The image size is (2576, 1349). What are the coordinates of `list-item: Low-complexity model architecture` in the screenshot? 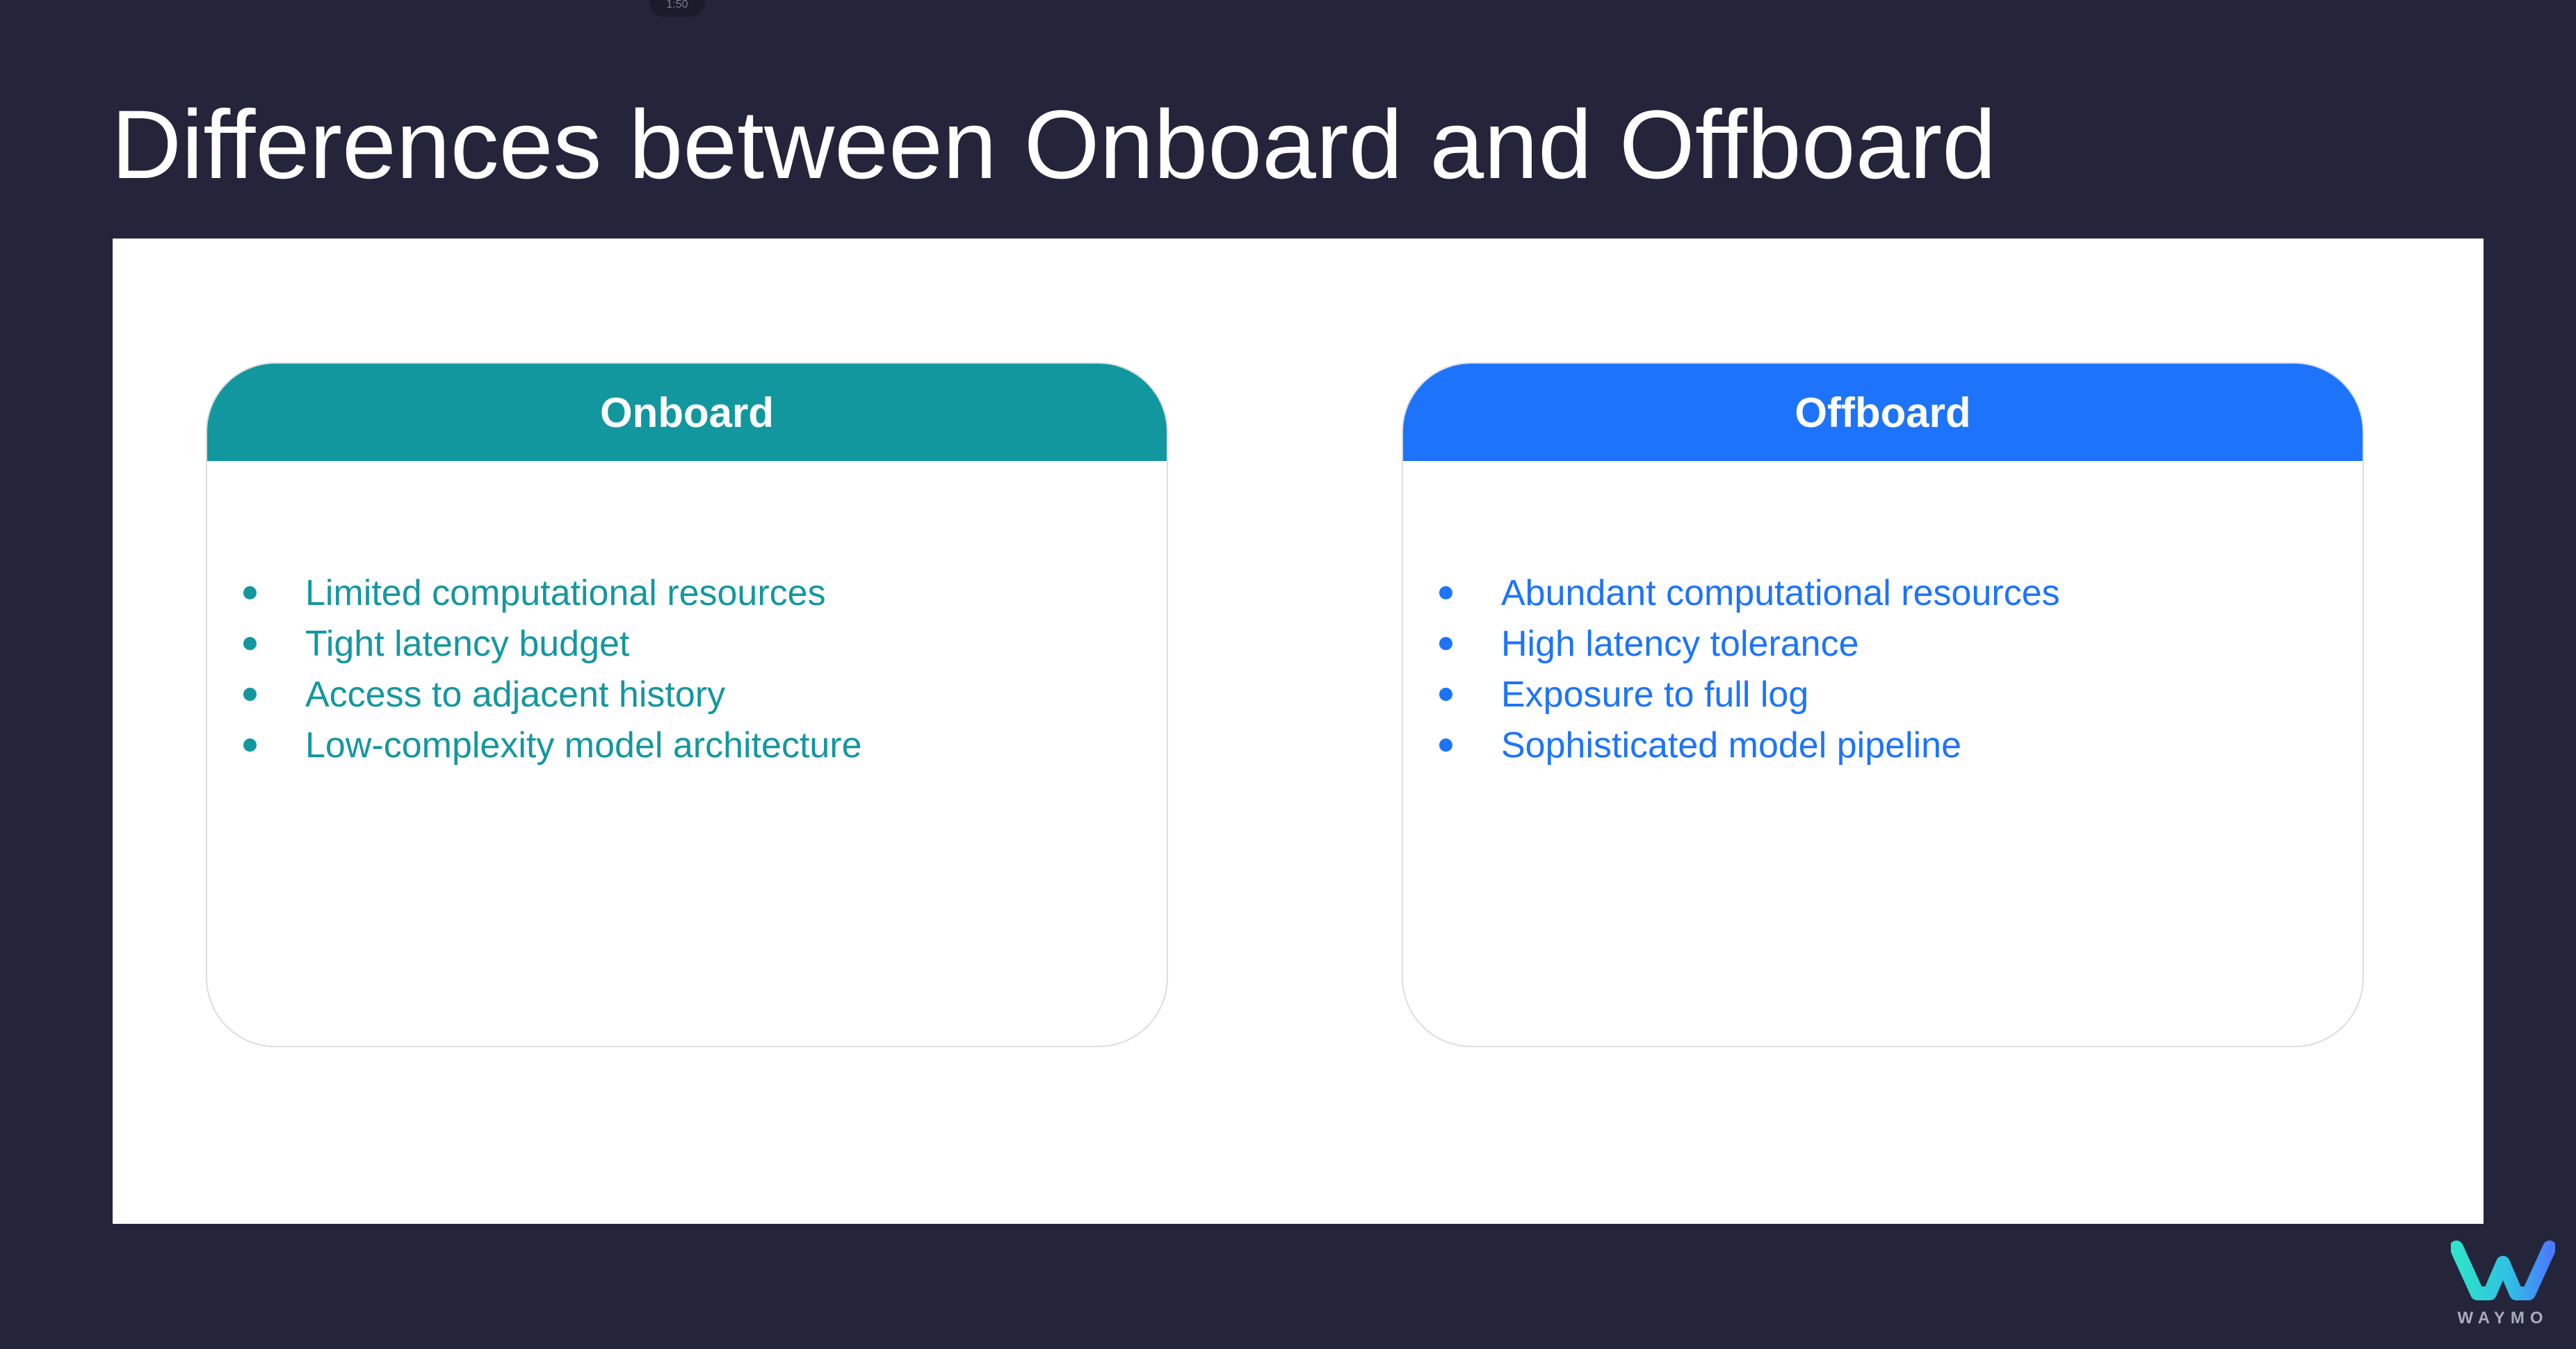 It's located at (691, 745).